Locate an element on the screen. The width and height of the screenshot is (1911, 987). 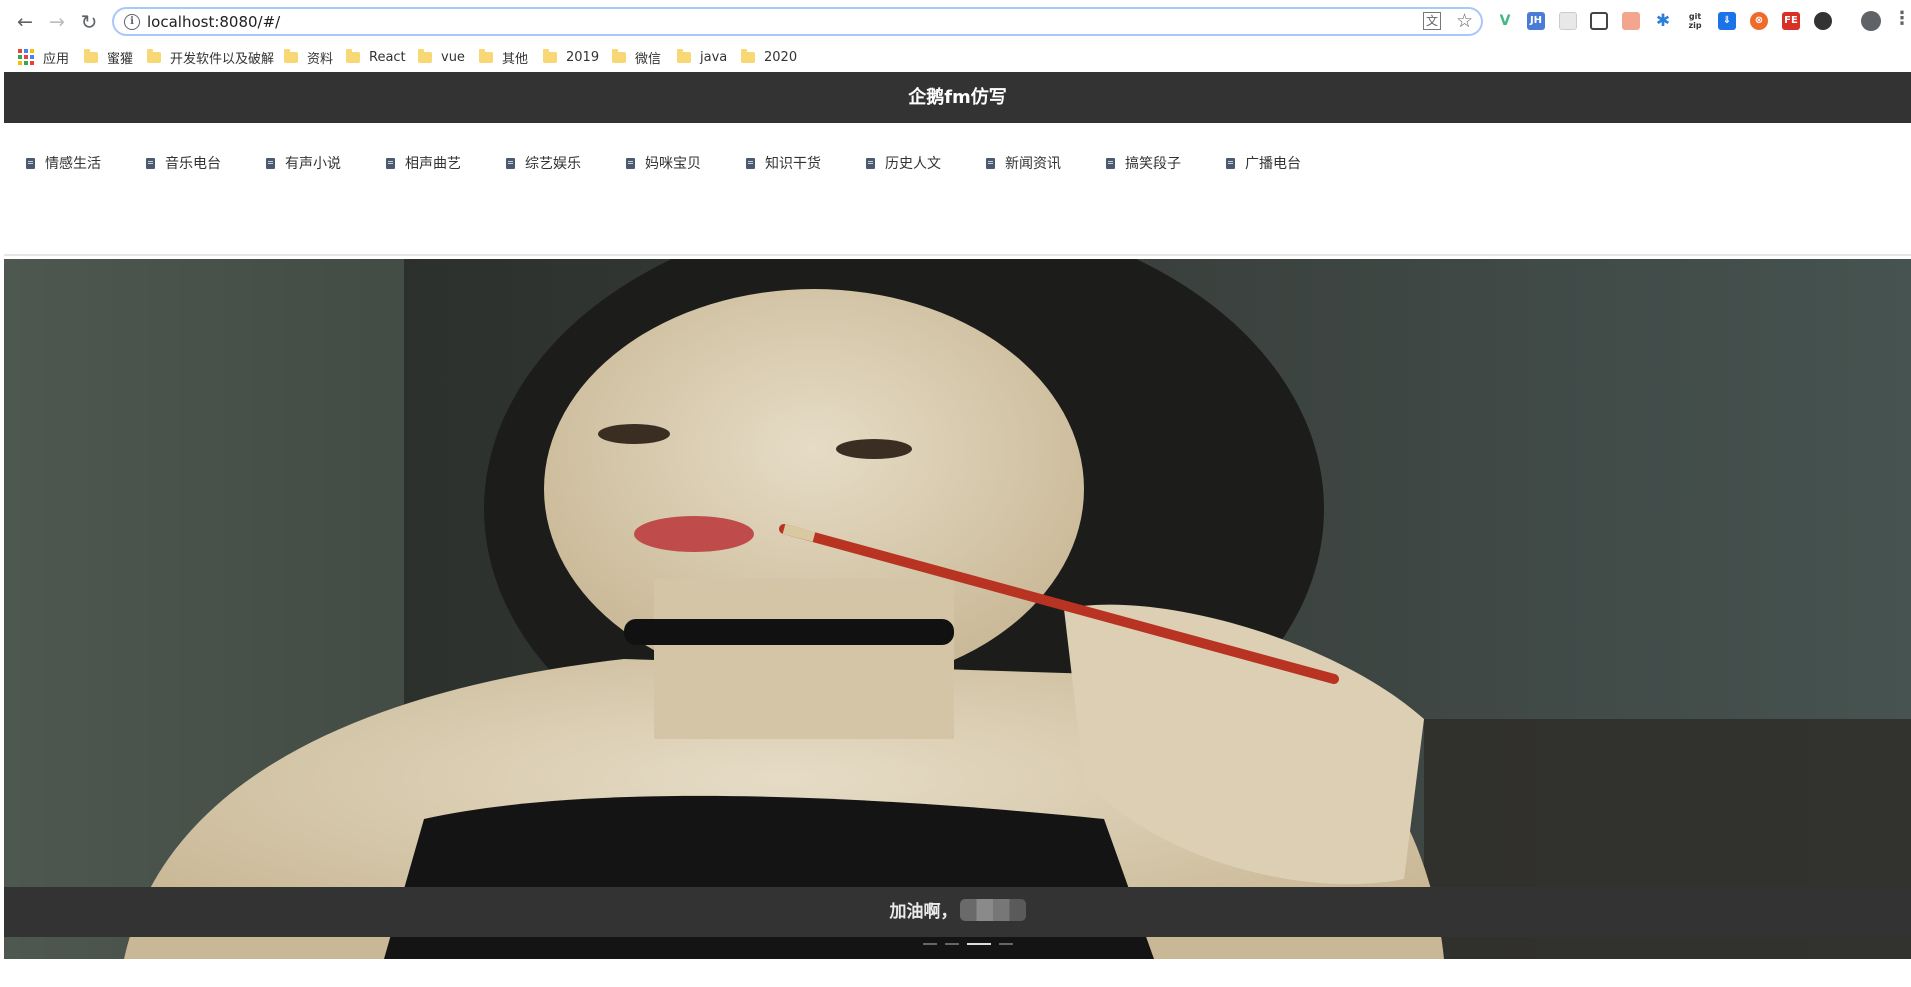
tab-category: 有声小说 is located at coordinates (303, 163).